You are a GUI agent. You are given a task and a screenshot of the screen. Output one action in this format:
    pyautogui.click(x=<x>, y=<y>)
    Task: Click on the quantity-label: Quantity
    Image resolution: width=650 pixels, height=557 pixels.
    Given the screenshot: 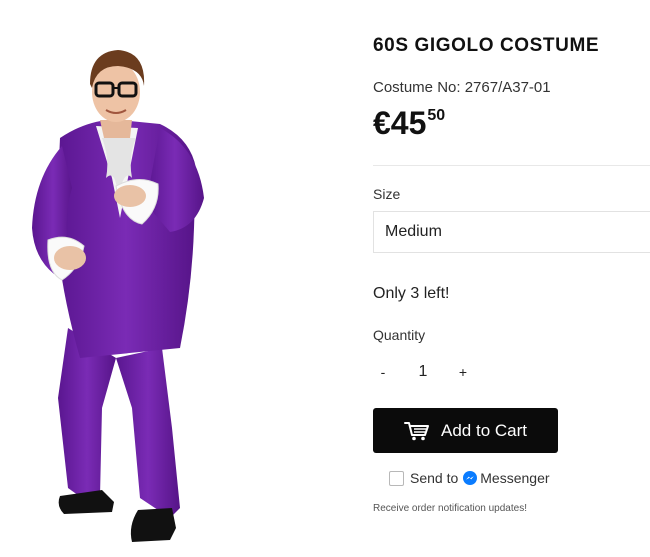 What is the action you would take?
    pyautogui.click(x=399, y=335)
    